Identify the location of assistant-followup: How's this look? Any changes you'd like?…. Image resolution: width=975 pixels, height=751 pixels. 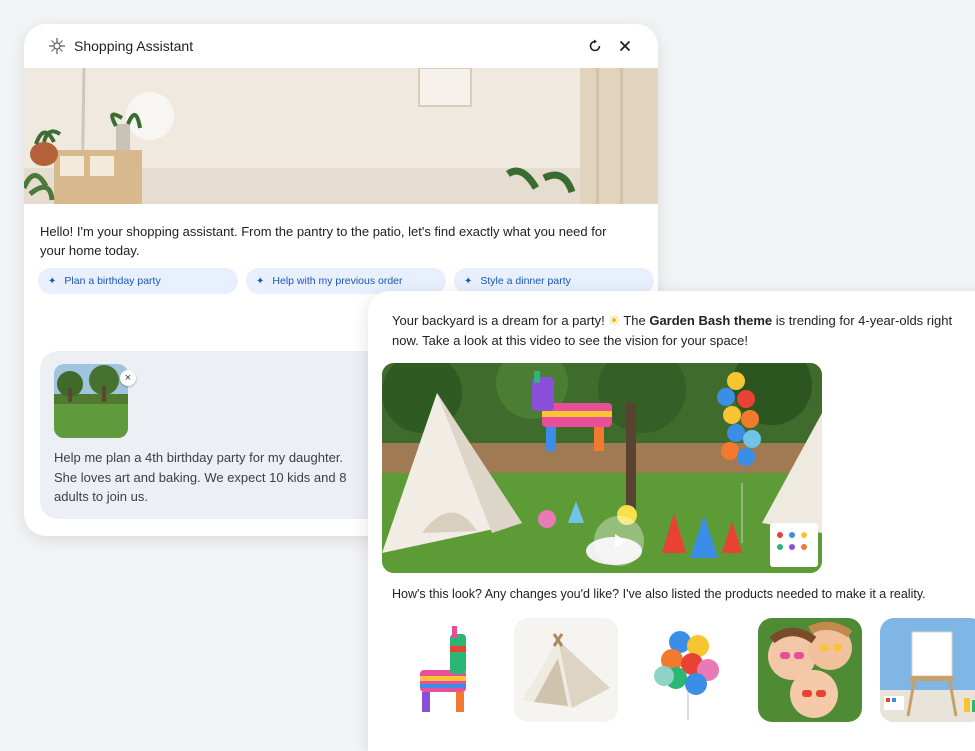
(659, 594).